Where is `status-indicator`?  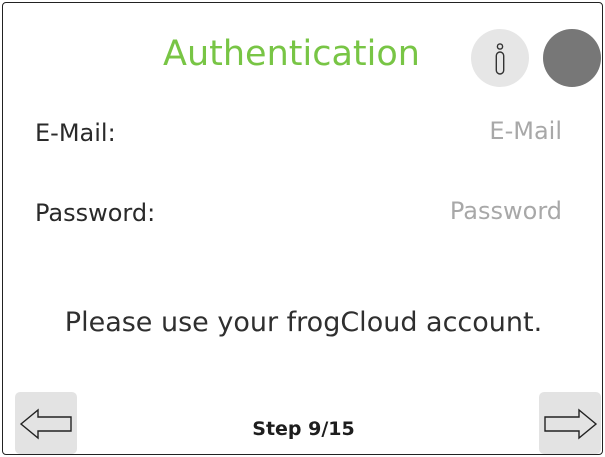 status-indicator is located at coordinates (572, 58).